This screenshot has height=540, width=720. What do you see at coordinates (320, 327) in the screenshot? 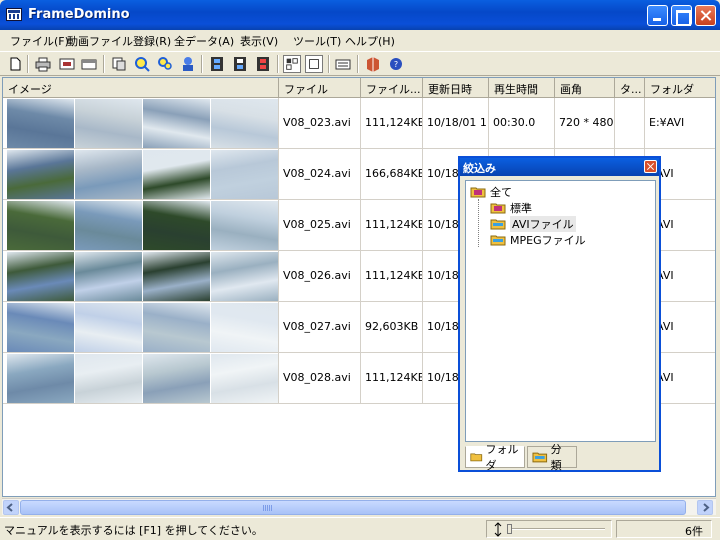
I see `cell-file: V08_027.avi` at bounding box center [320, 327].